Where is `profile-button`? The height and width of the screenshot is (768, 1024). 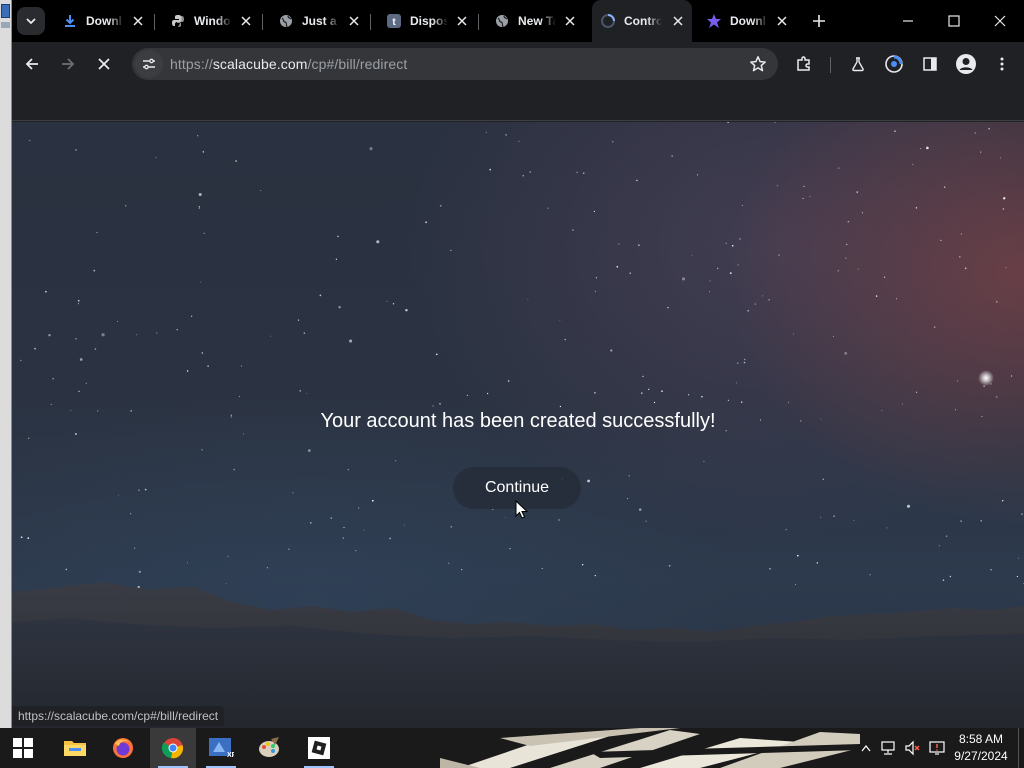 profile-button is located at coordinates (966, 64).